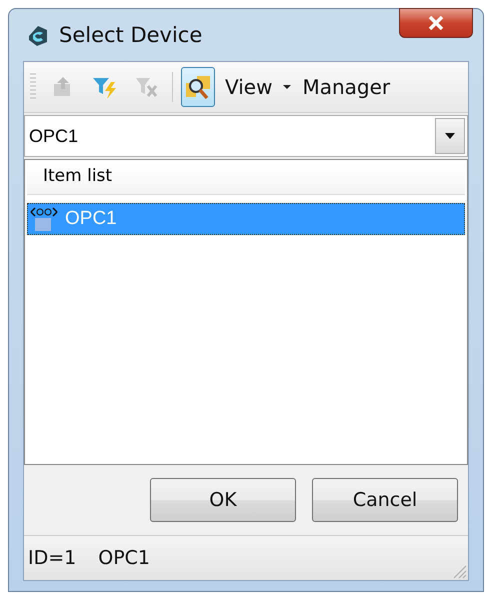 The image size is (492, 599). Describe the element at coordinates (124, 558) in the screenshot. I see `status-text: OPC1` at that location.